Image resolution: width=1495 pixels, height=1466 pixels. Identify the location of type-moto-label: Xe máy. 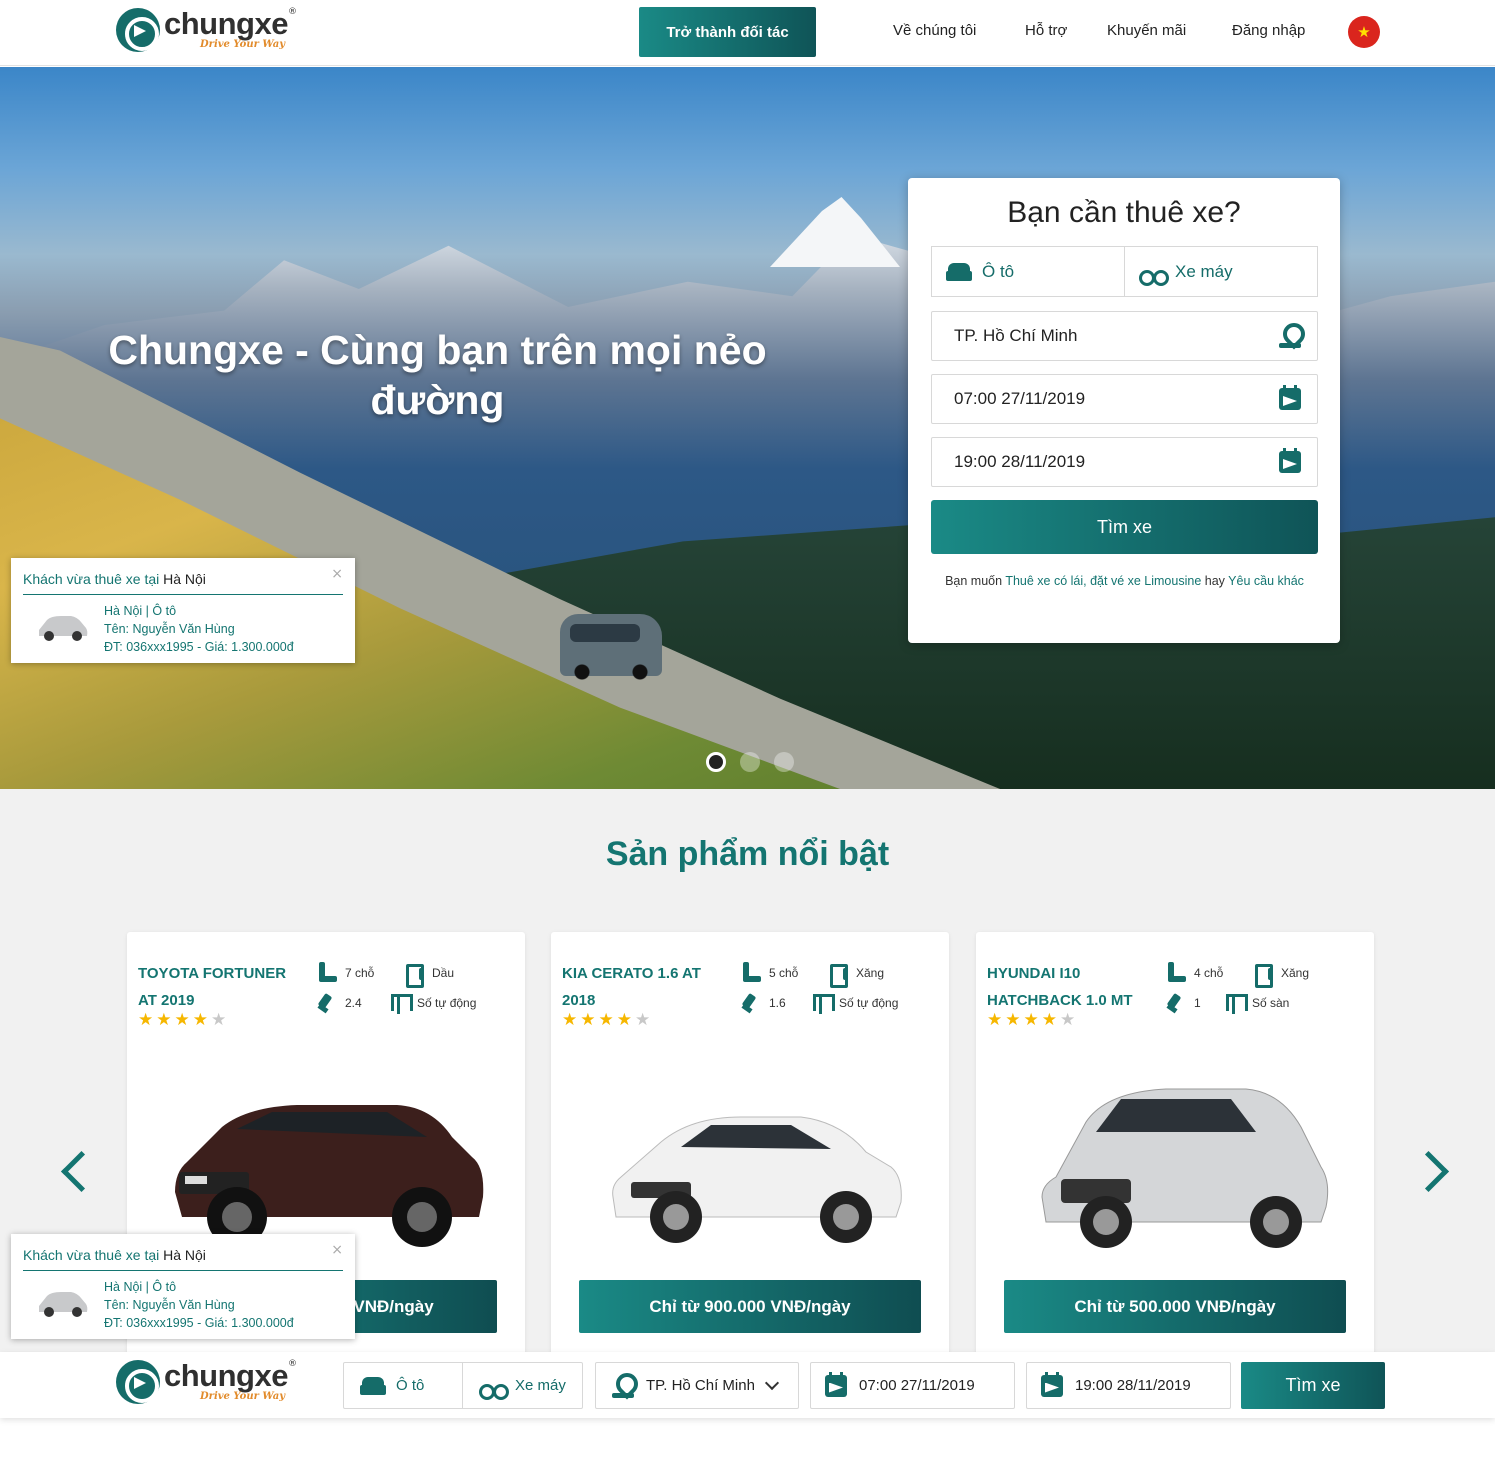
(1204, 271).